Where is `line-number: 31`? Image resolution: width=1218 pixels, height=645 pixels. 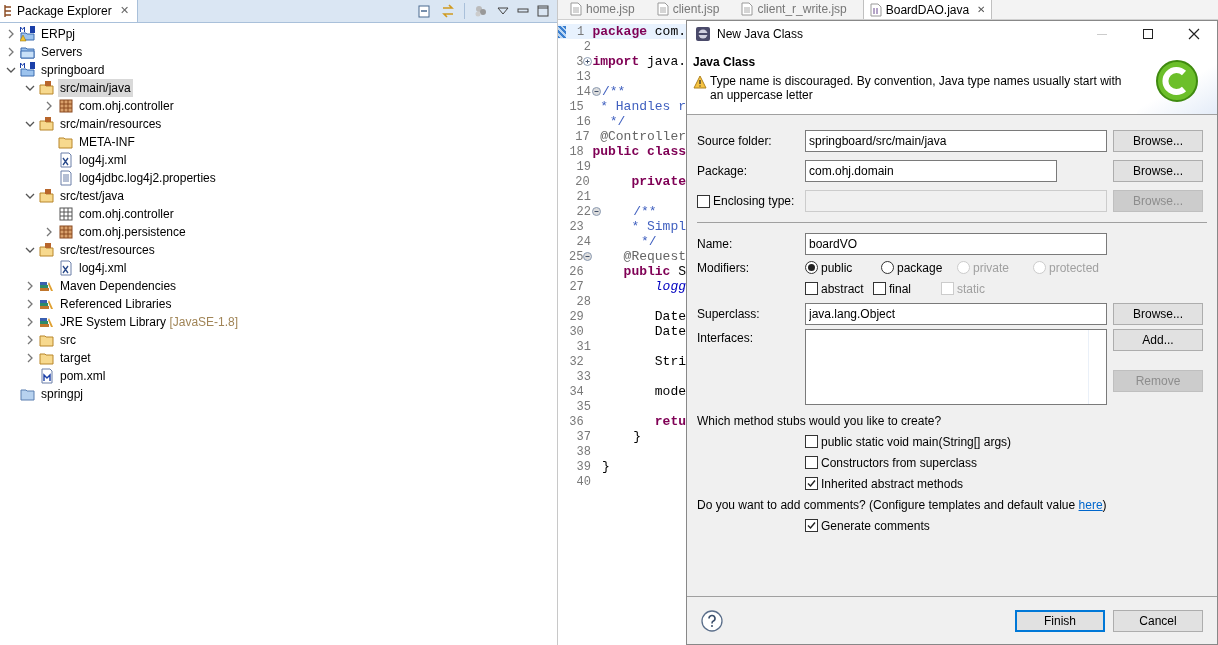 line-number: 31 is located at coordinates (583, 347).